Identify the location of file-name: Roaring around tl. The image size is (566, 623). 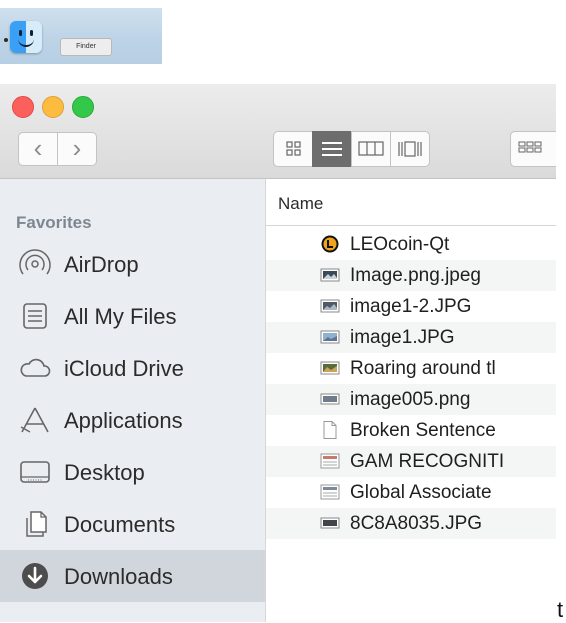
(423, 368).